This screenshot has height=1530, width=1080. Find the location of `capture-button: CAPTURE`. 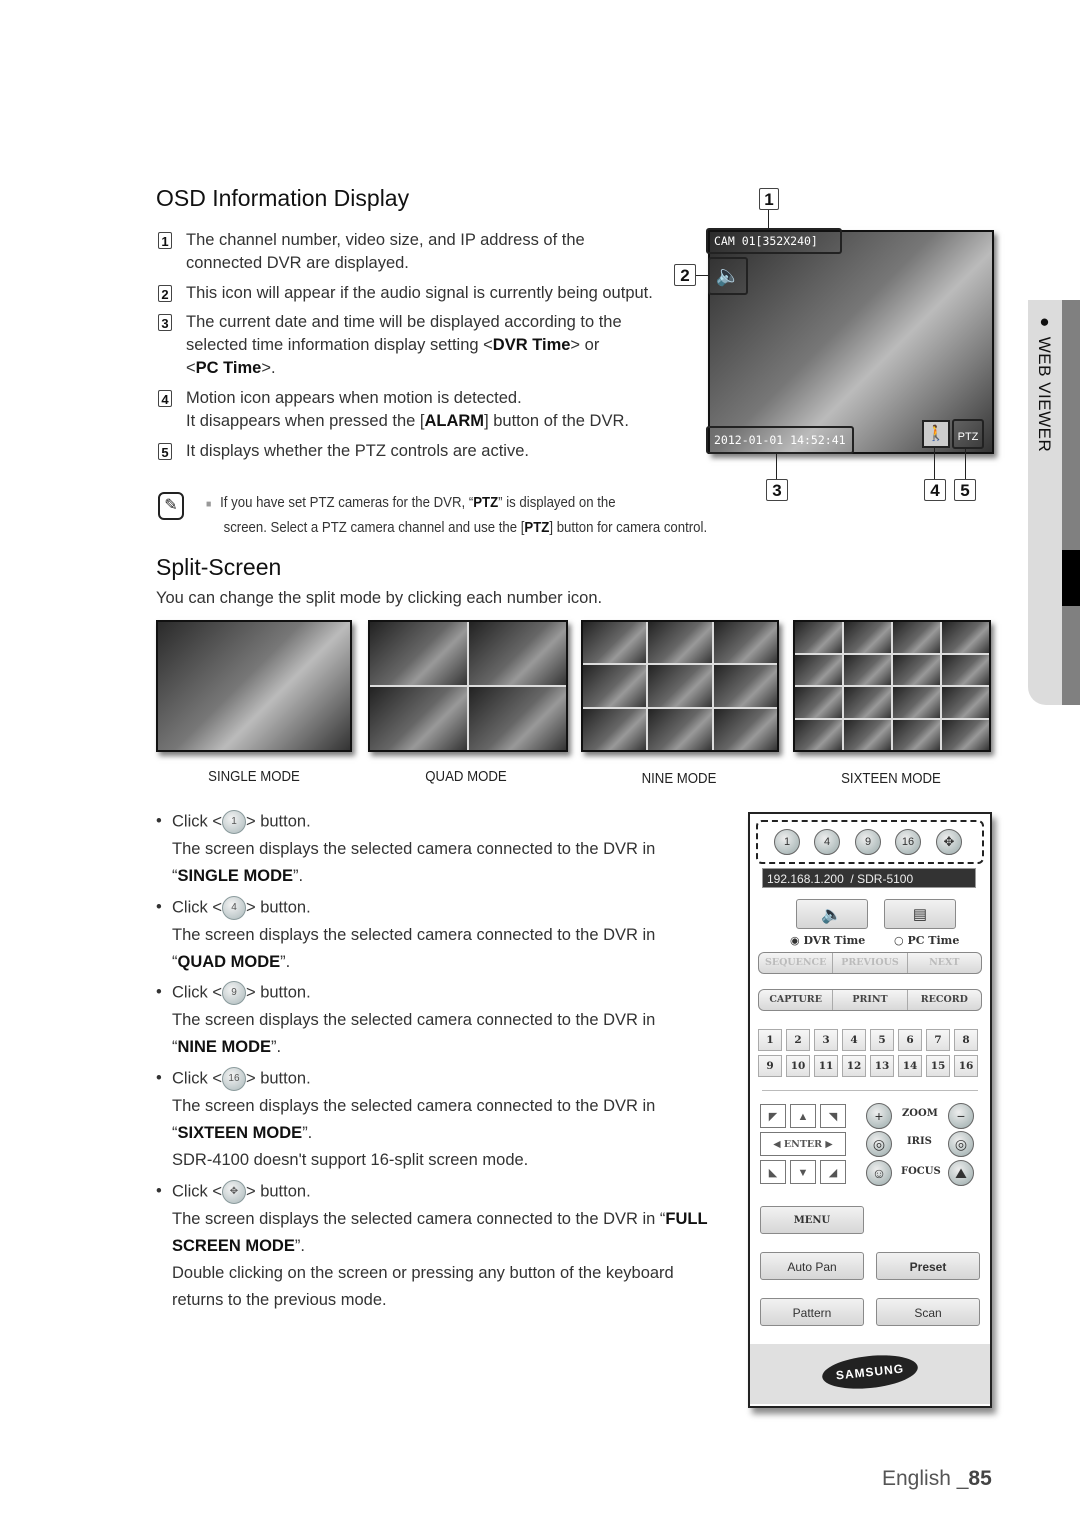

capture-button: CAPTURE is located at coordinates (796, 1000).